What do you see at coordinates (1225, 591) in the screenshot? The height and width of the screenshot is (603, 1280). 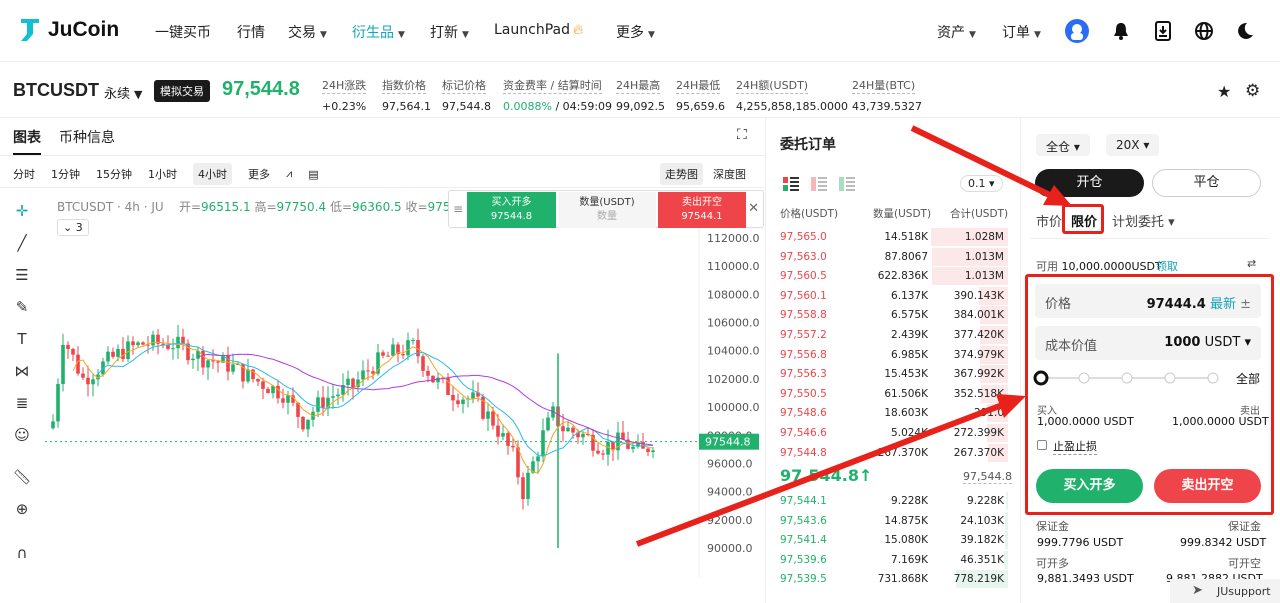 I see `support-widget: ➤ JUsupport` at bounding box center [1225, 591].